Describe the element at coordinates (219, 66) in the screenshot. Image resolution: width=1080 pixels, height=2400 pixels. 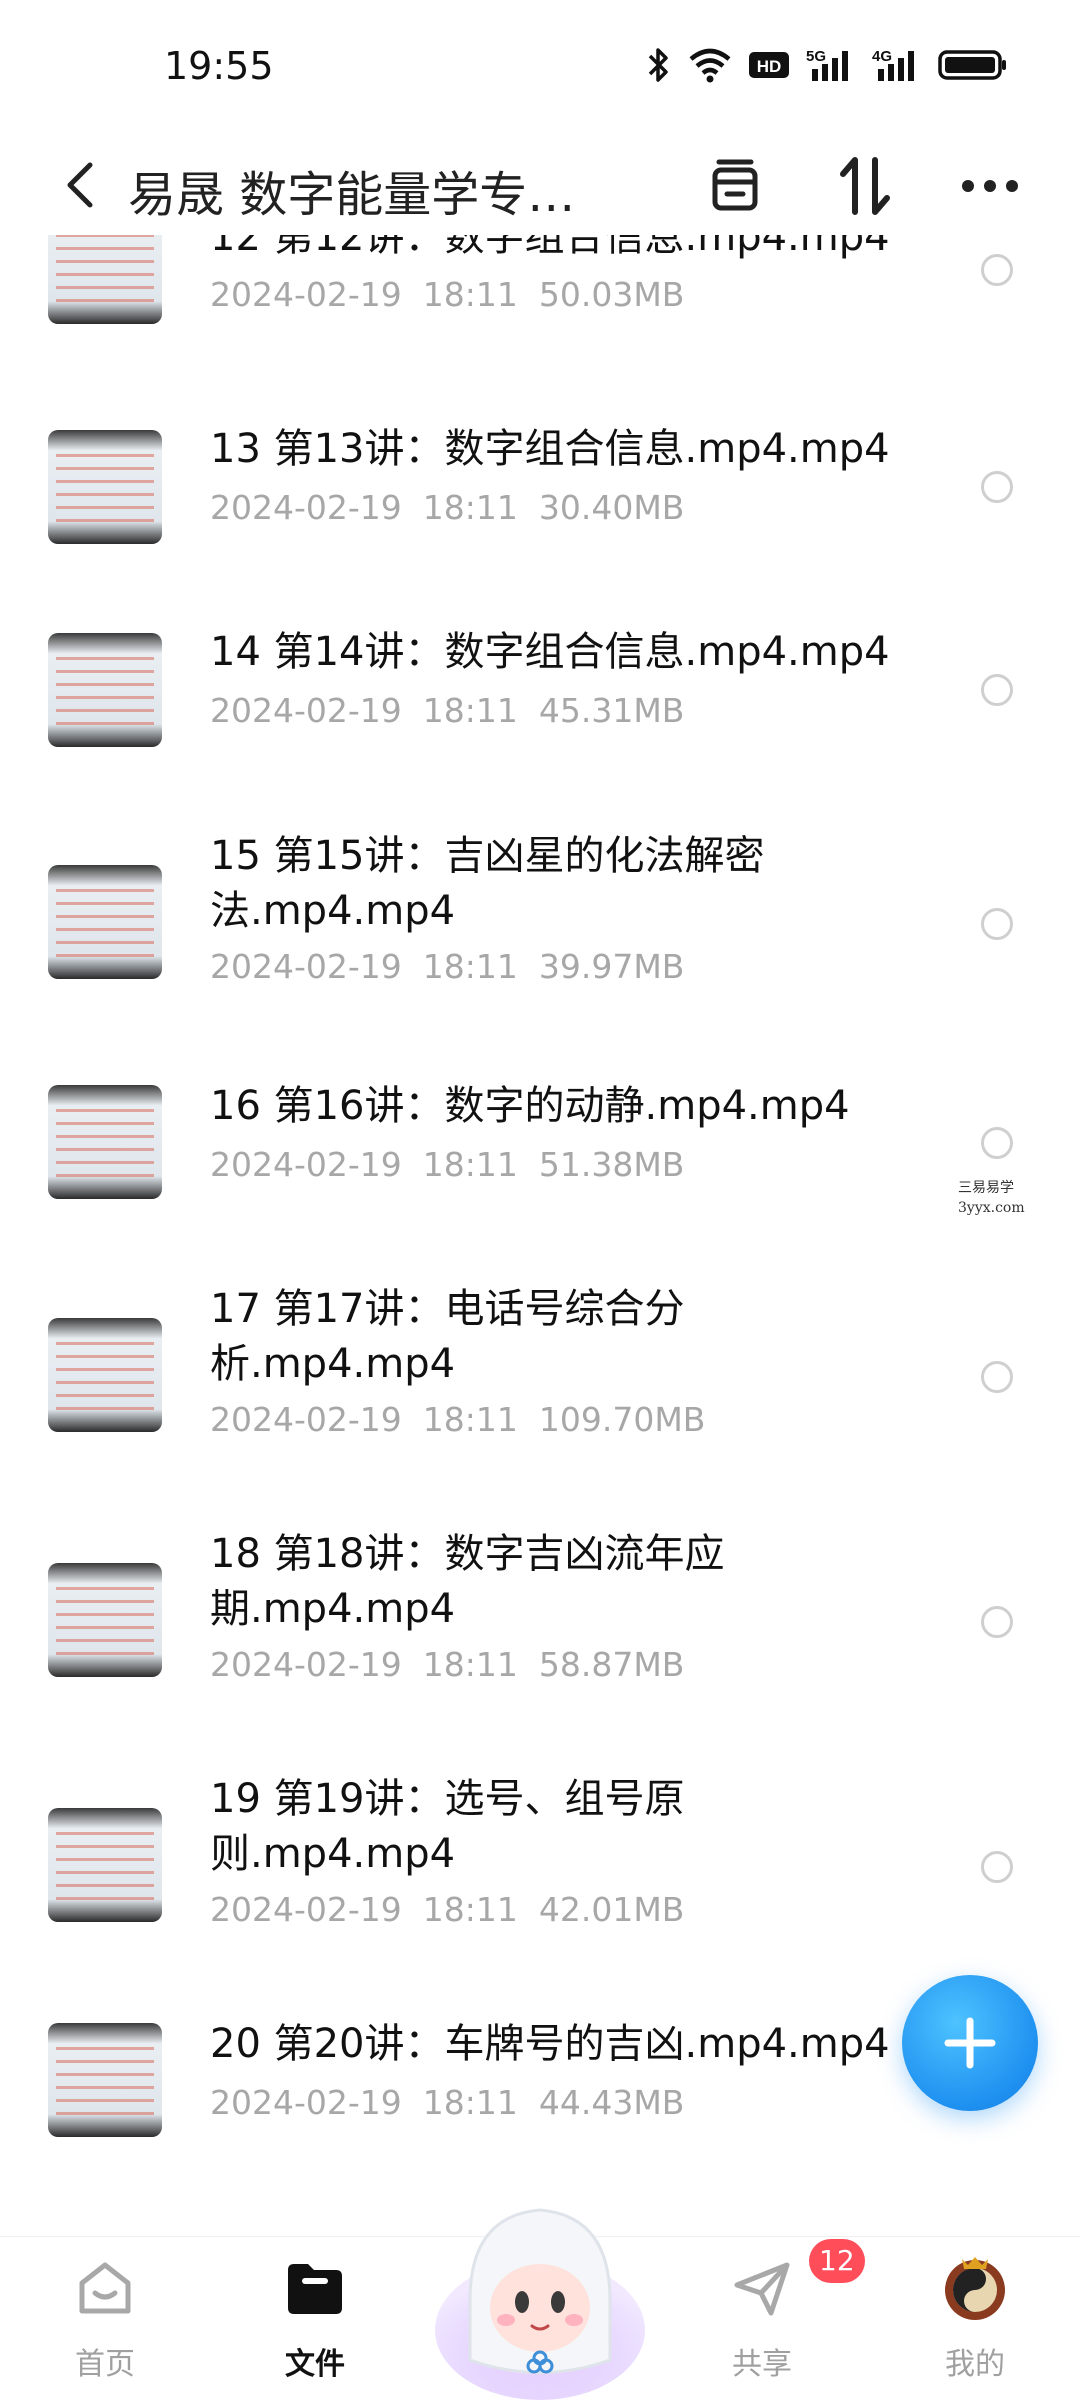
I see `status-time: 19:55` at that location.